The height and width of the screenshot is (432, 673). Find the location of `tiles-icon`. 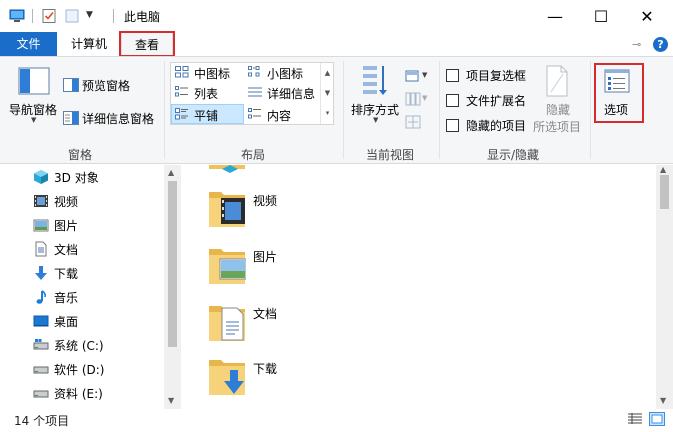

tiles-icon is located at coordinates (181, 114).